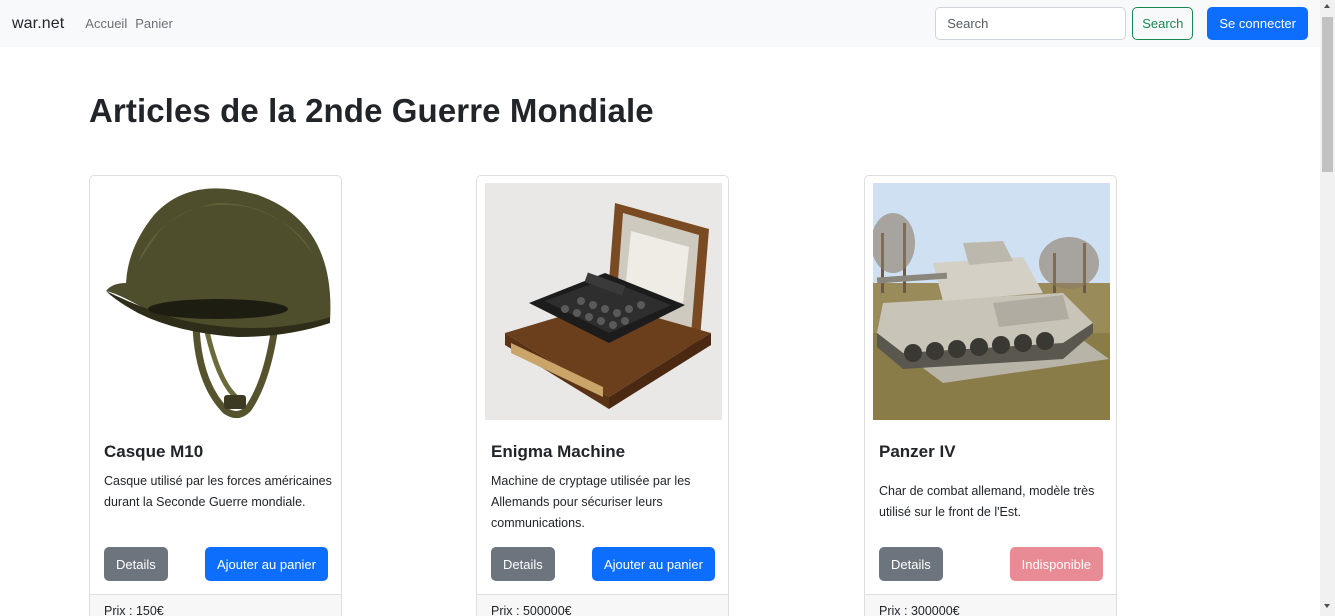 Image resolution: width=1335 pixels, height=616 pixels. What do you see at coordinates (106, 23) in the screenshot?
I see `nav-link-accueil: Accueil` at bounding box center [106, 23].